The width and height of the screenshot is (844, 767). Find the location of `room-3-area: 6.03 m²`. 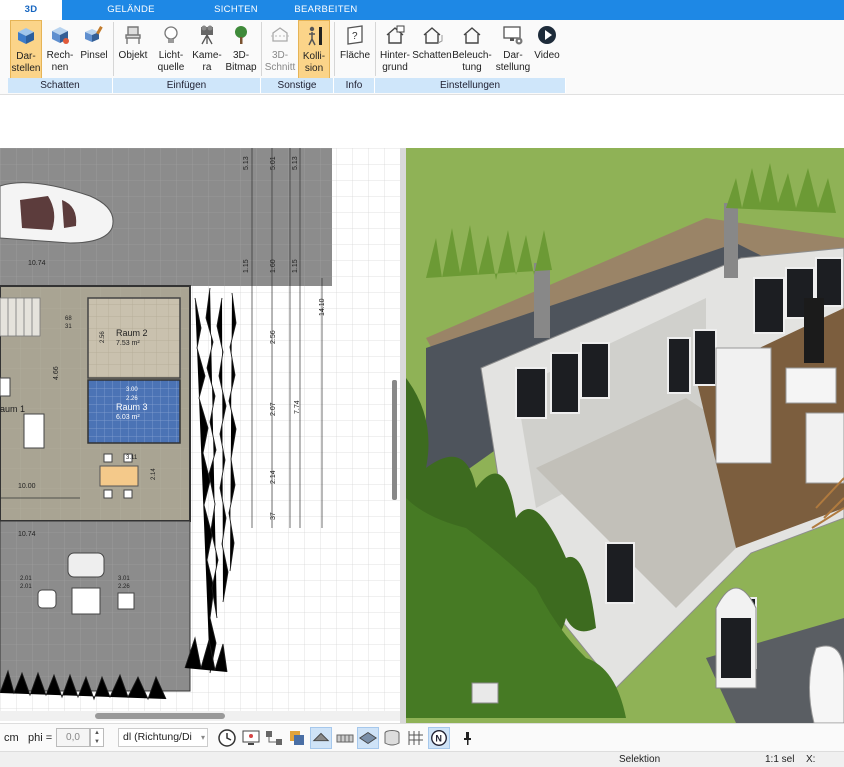

room-3-area: 6.03 m² is located at coordinates (128, 417).